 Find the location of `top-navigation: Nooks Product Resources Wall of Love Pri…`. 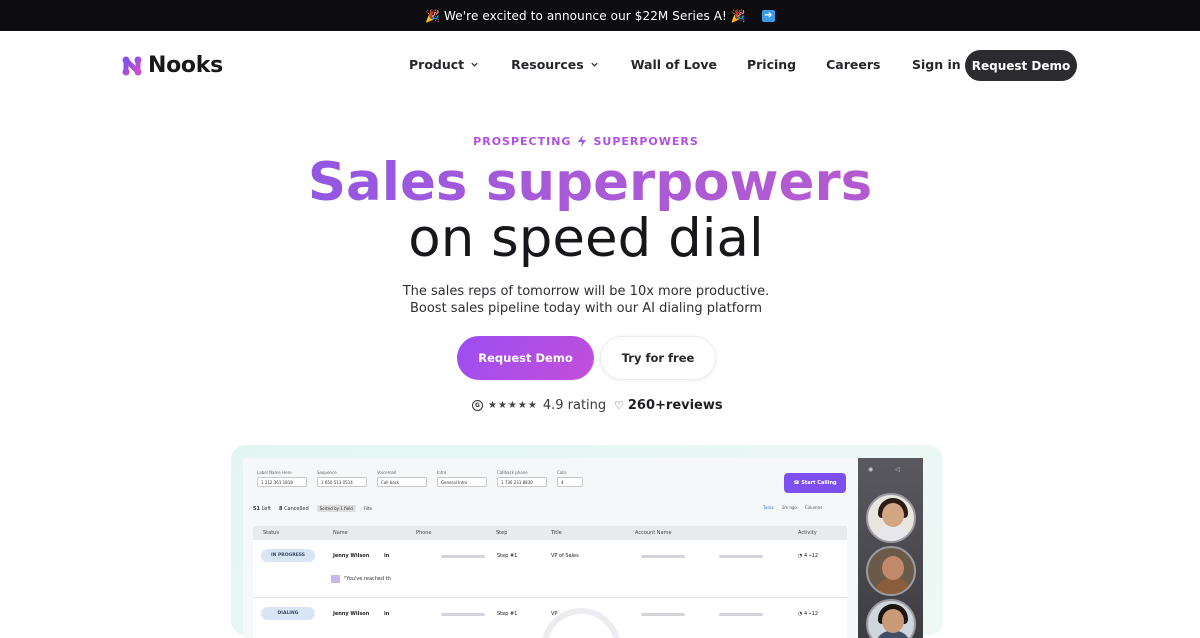

top-navigation: Nooks Product Resources Wall of Love Pri… is located at coordinates (600, 65).